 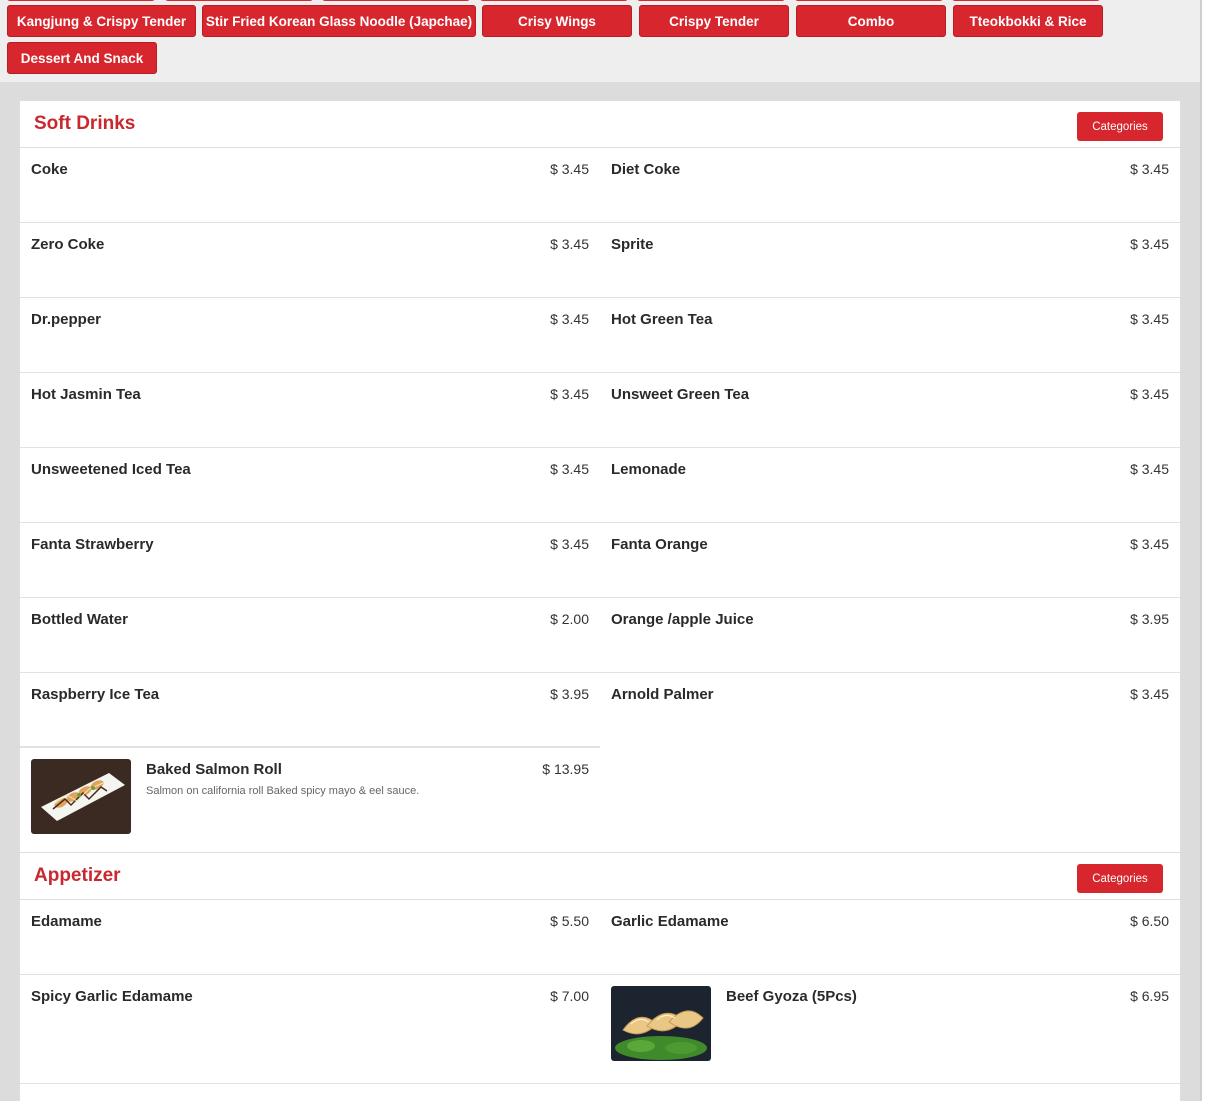 I want to click on menu-item: Hot Jasmin Tea $ 3.45, so click(x=310, y=410).